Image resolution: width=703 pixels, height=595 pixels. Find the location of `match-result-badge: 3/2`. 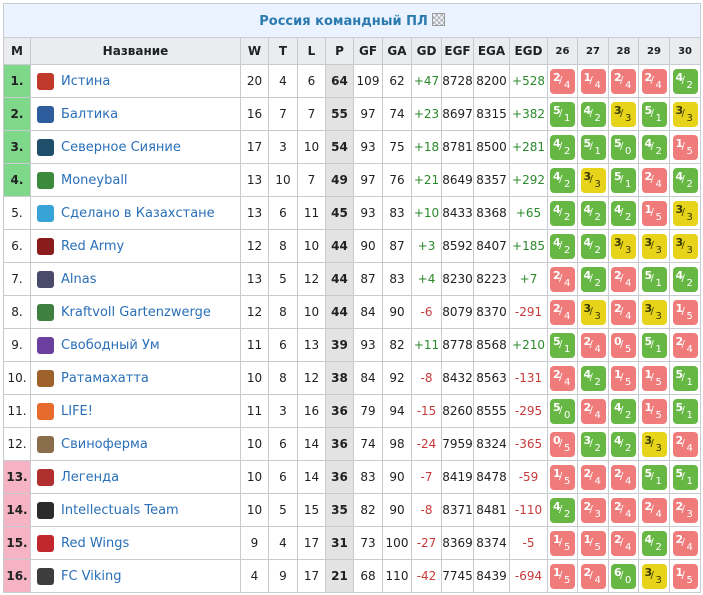

match-result-badge: 3/2 is located at coordinates (593, 444).